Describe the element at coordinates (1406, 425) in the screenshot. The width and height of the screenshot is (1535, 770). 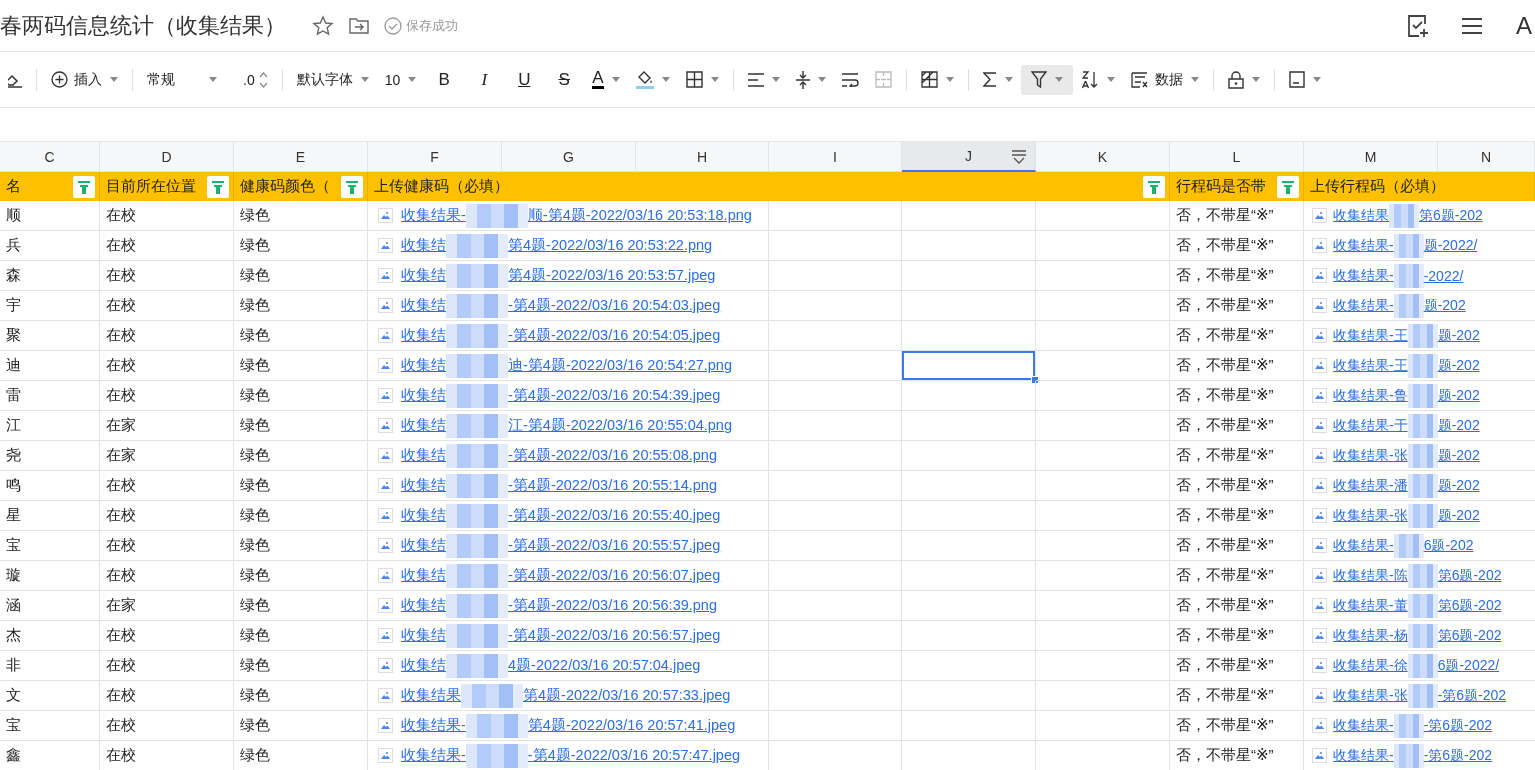
I see `file-link: 收集结果-于 题-202` at that location.